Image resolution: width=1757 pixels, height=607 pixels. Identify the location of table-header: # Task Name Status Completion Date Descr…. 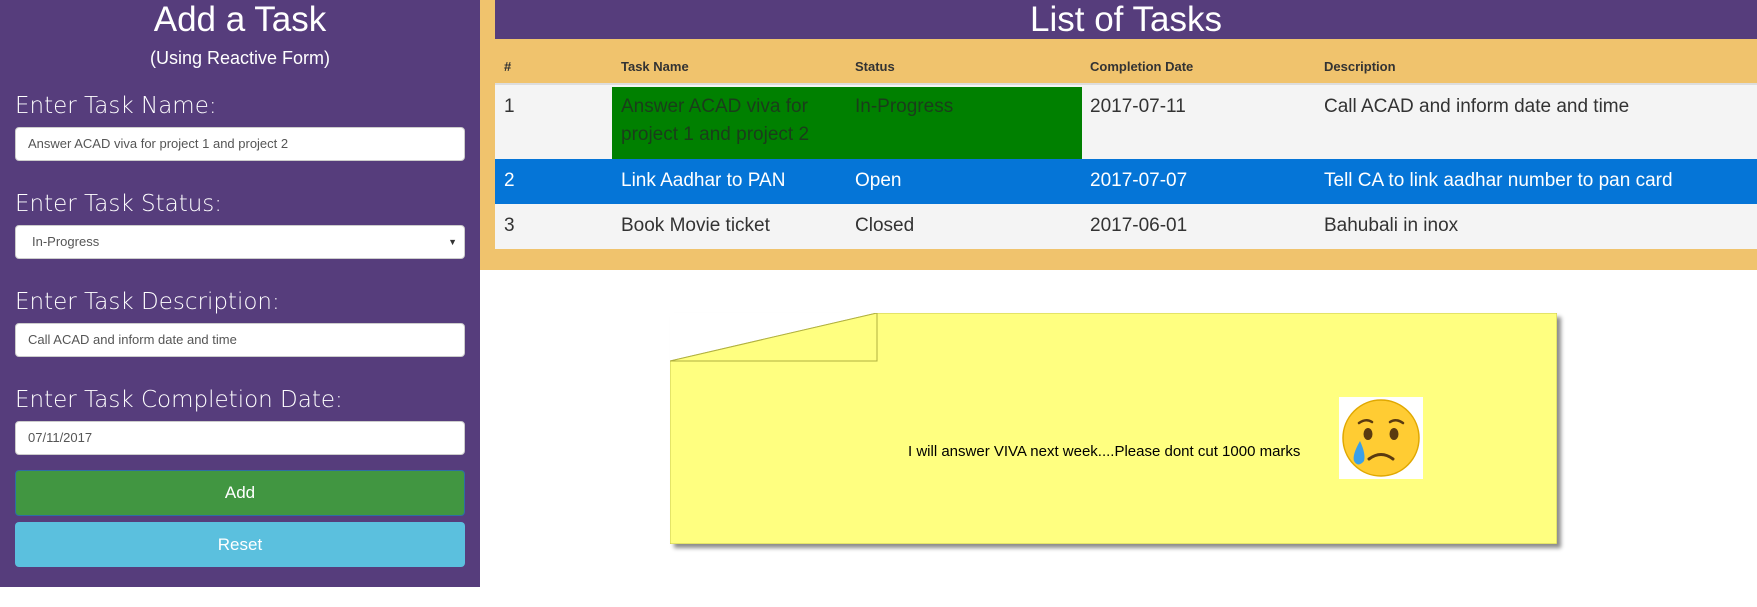
(1126, 62).